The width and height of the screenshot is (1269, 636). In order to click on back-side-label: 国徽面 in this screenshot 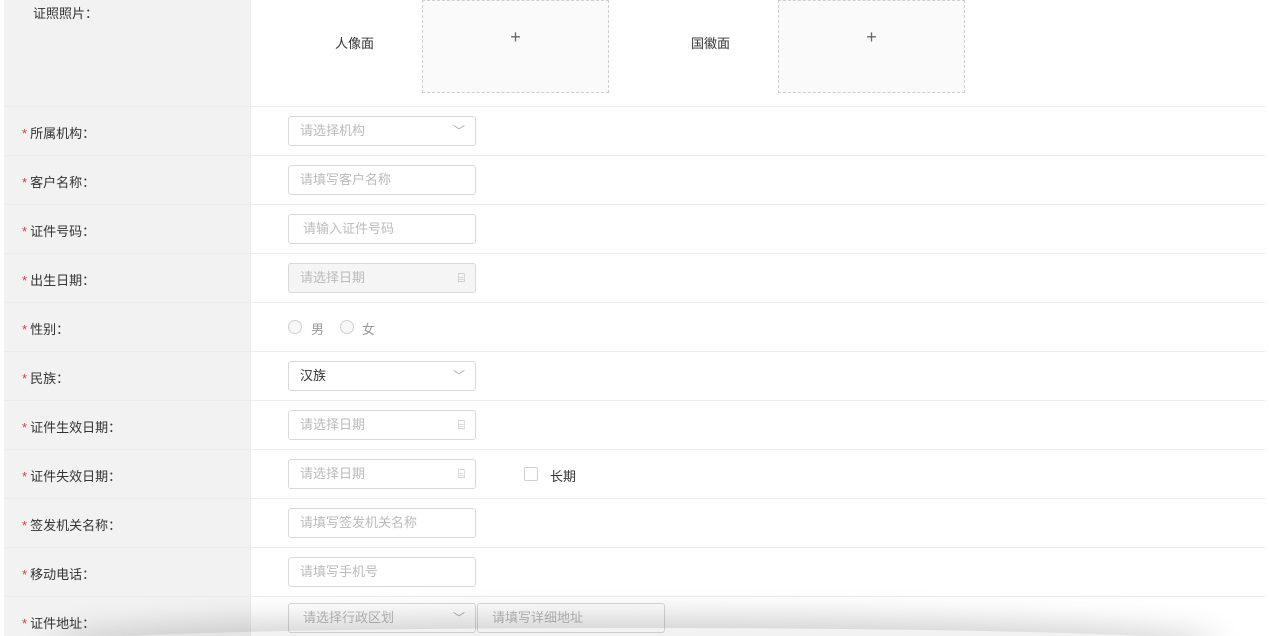, I will do `click(711, 43)`.